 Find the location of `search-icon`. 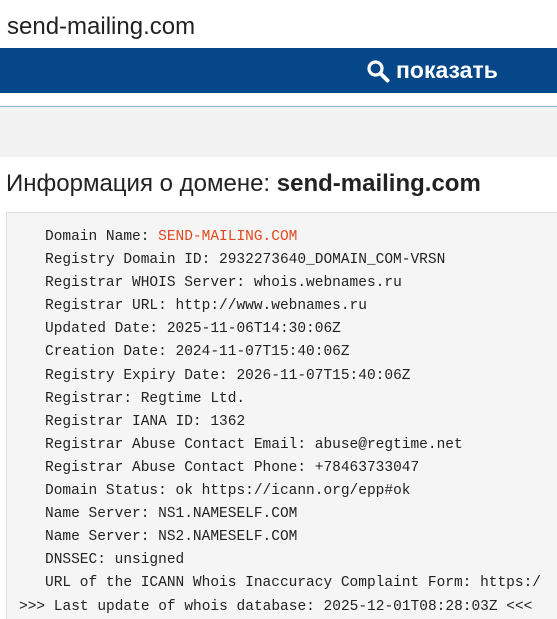

search-icon is located at coordinates (378, 71).